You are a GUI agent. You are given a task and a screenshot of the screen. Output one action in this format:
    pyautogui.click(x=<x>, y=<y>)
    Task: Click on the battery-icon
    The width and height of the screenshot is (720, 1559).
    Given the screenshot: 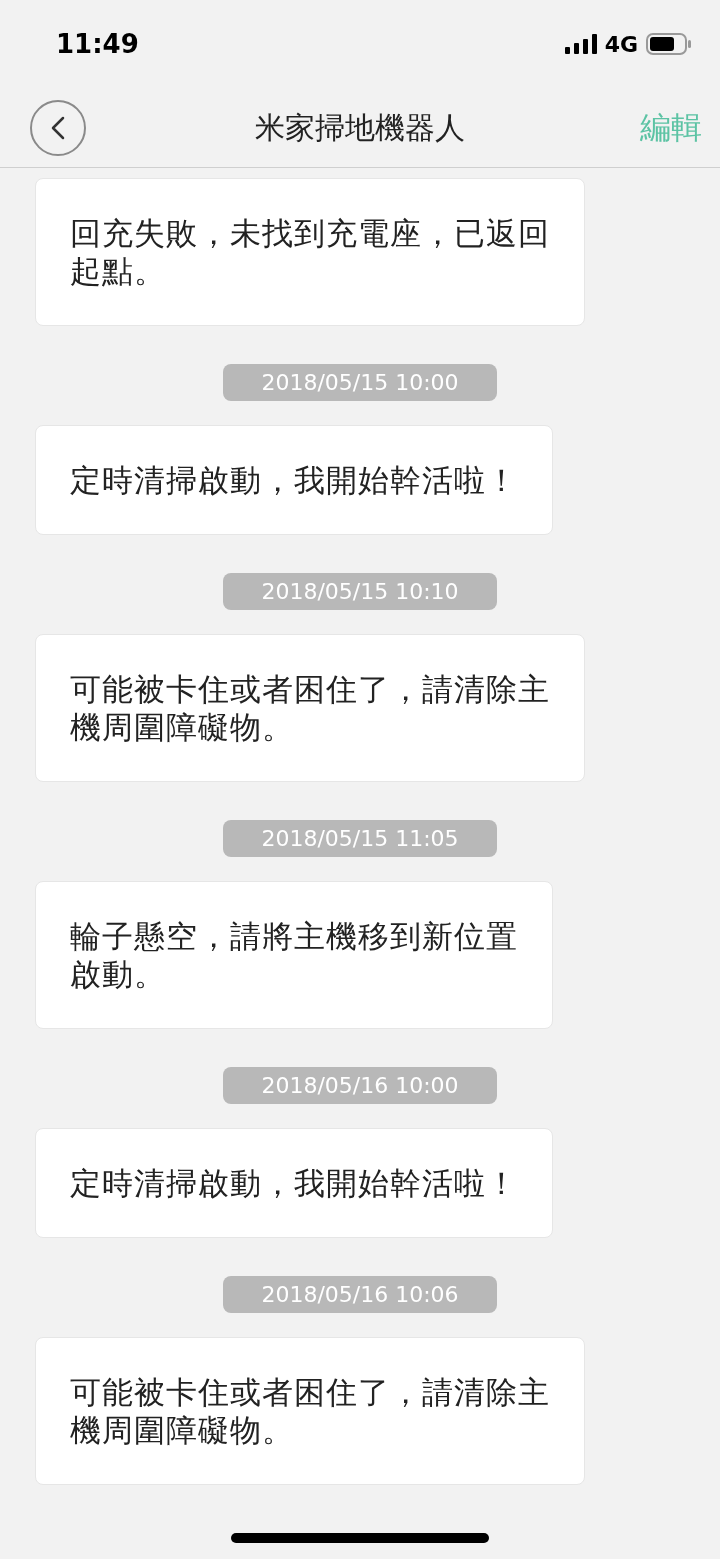 What is the action you would take?
    pyautogui.click(x=669, y=44)
    